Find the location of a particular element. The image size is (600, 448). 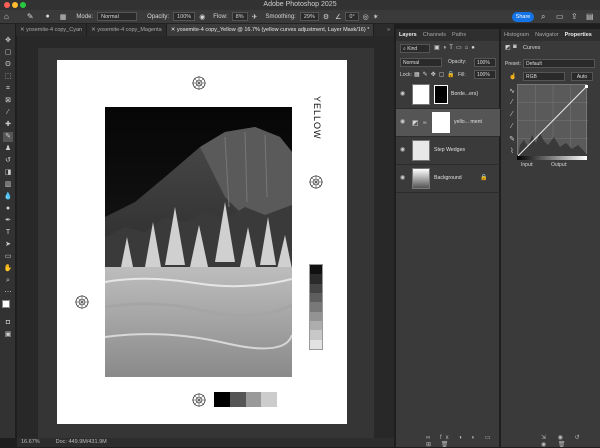

layers-panel-footer-icons: ∞ fx ◑ ◐ ▭ ⊞ 🗑 is located at coordinates (462, 441).